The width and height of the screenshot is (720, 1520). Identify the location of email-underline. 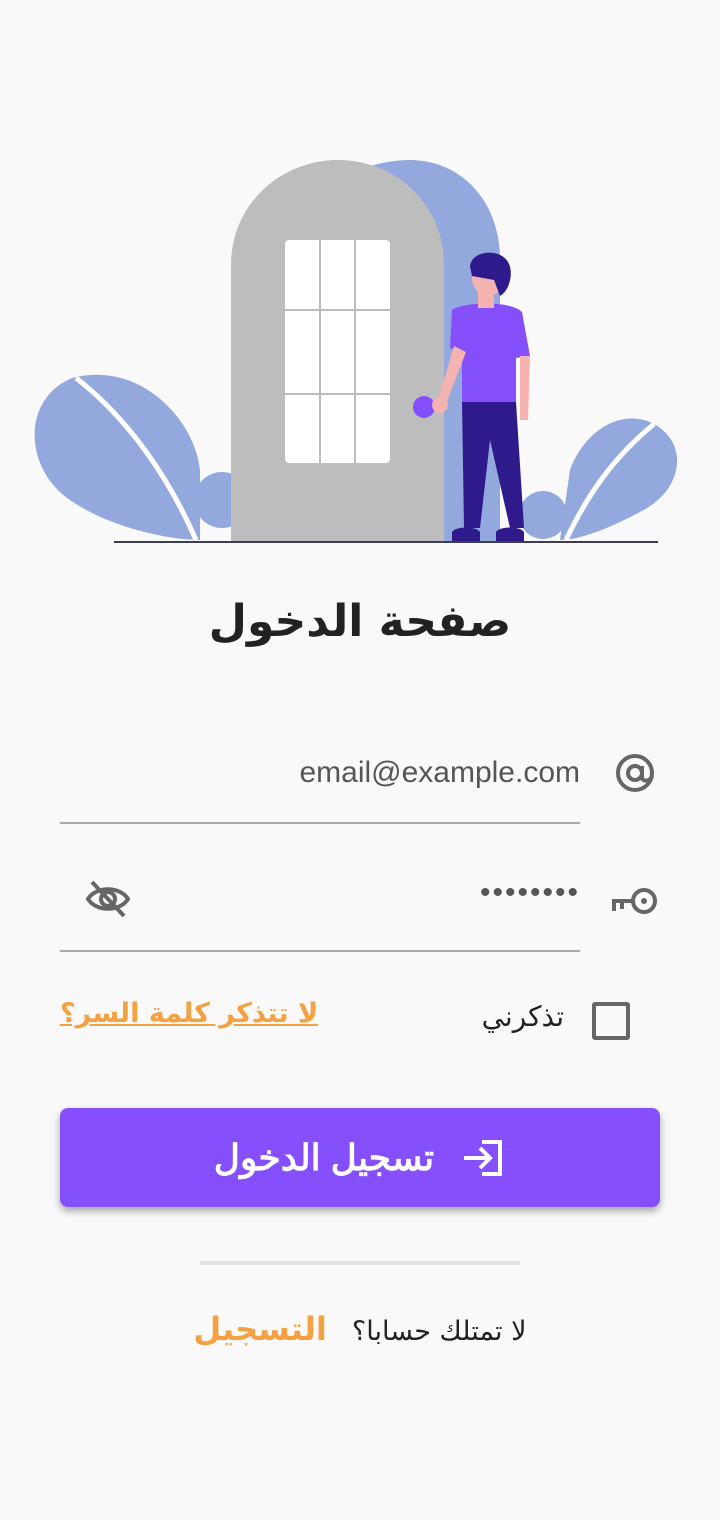
(320, 823).